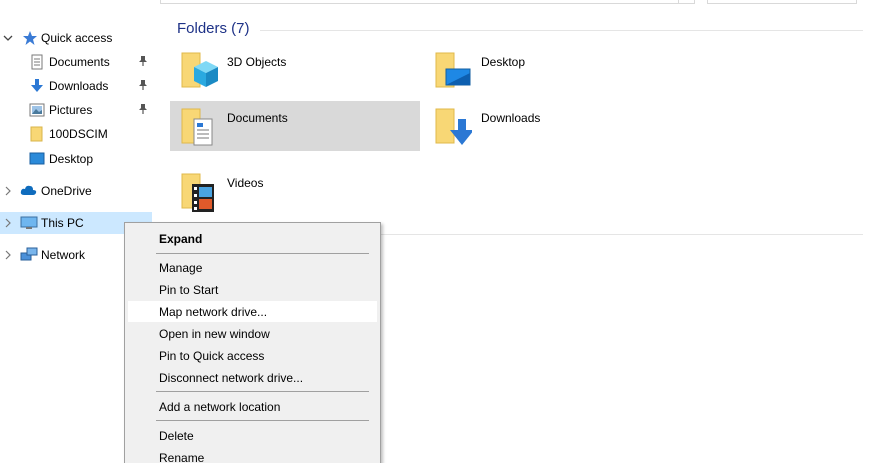 The image size is (883, 463). What do you see at coordinates (427, 2) in the screenshot?
I see `address-bar` at bounding box center [427, 2].